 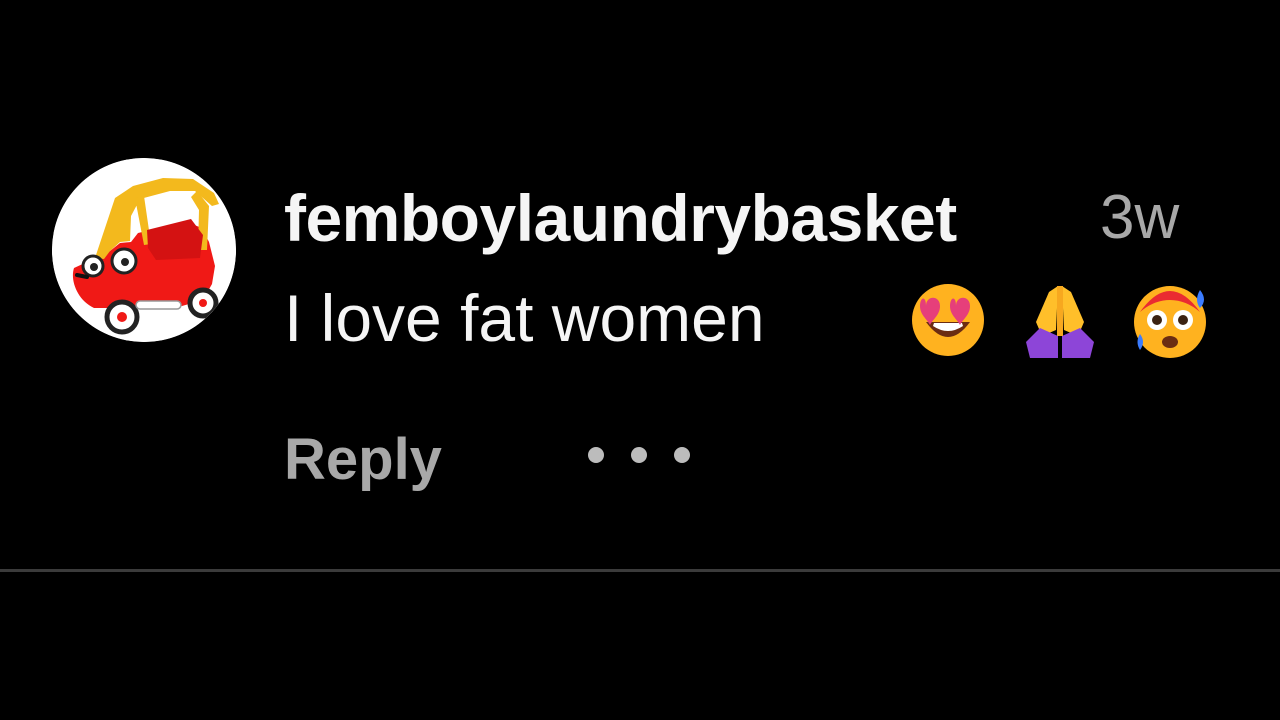 I want to click on section-divider, so click(x=640, y=570).